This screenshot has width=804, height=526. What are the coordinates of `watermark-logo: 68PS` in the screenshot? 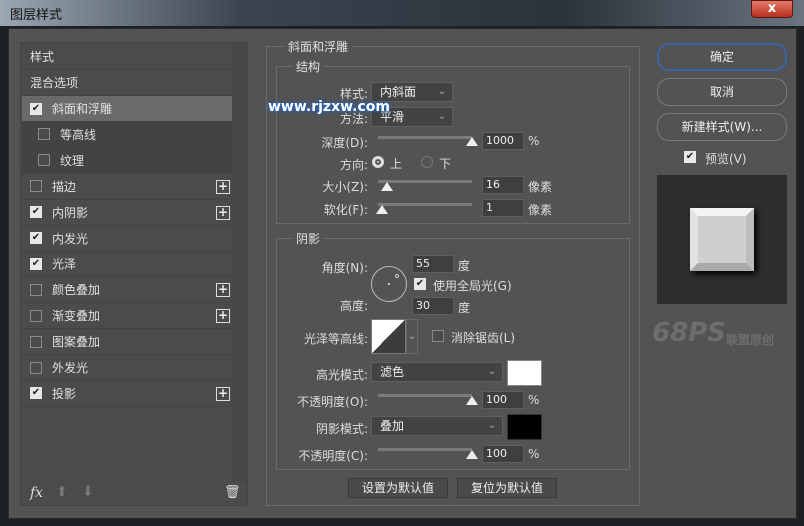 It's located at (689, 333).